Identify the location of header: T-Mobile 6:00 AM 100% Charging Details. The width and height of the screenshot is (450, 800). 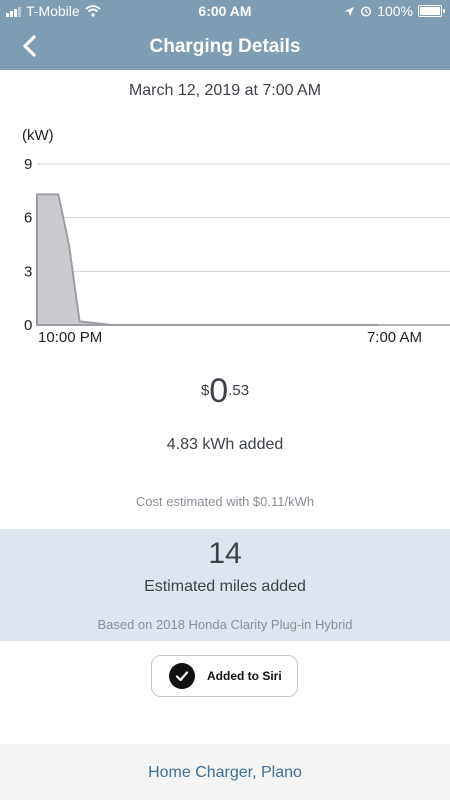
(225, 35).